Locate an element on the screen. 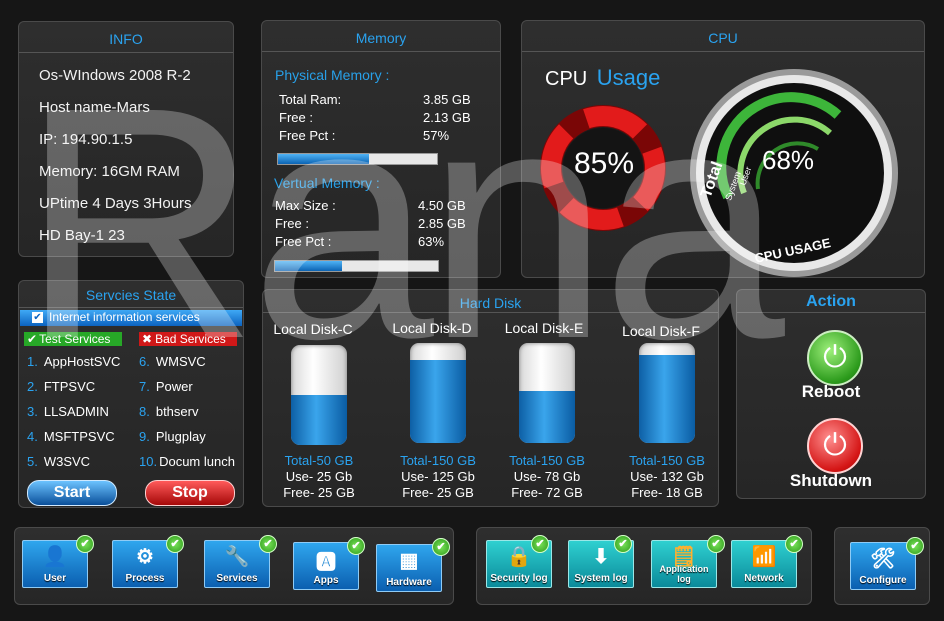  service-number: 9. is located at coordinates (144, 436).